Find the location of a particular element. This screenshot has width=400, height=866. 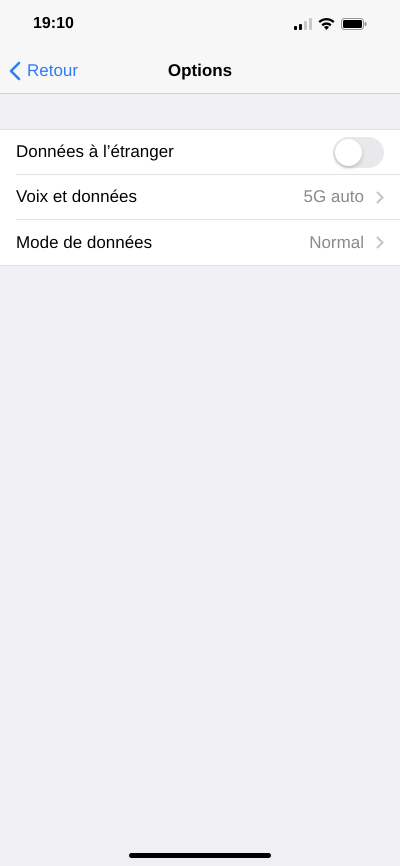

signal-icon is located at coordinates (303, 24).